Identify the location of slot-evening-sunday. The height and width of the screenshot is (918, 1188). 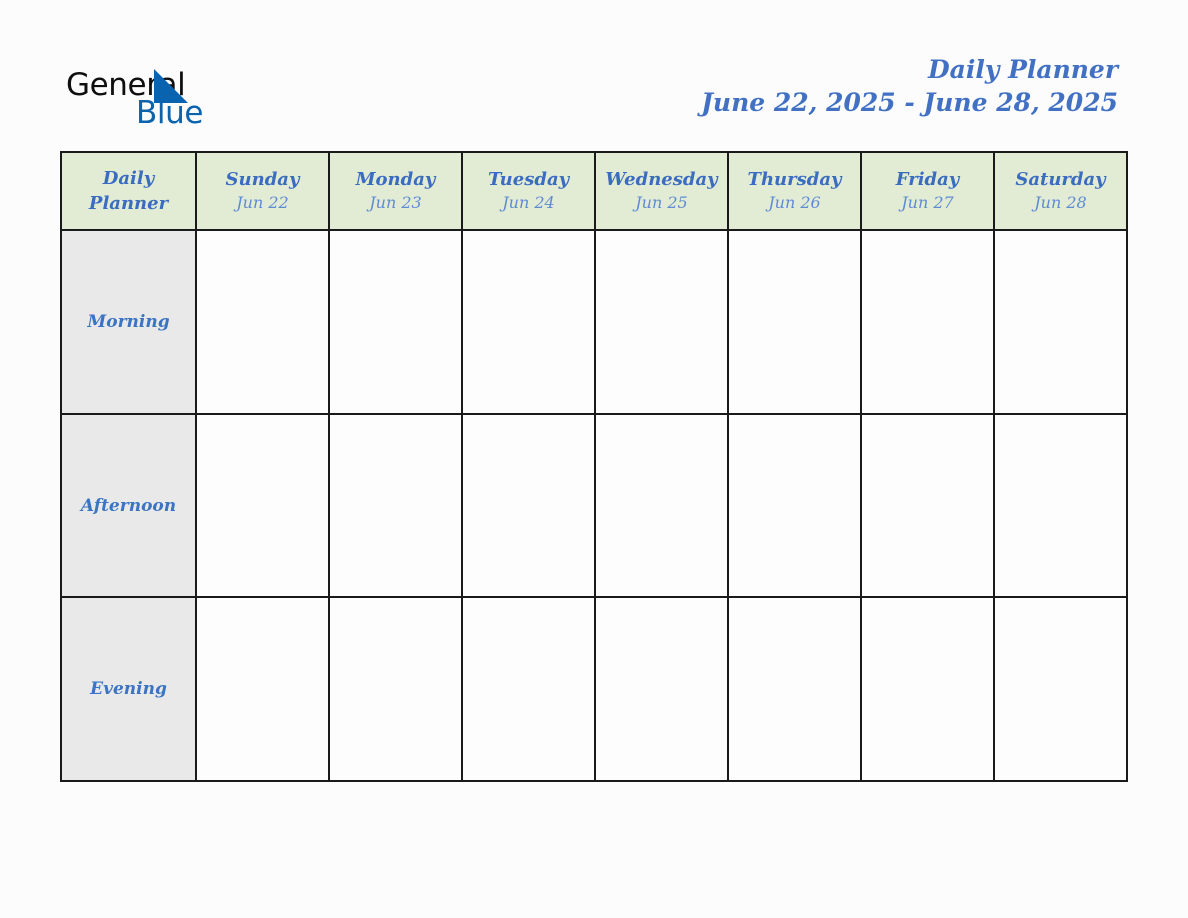
(261, 689).